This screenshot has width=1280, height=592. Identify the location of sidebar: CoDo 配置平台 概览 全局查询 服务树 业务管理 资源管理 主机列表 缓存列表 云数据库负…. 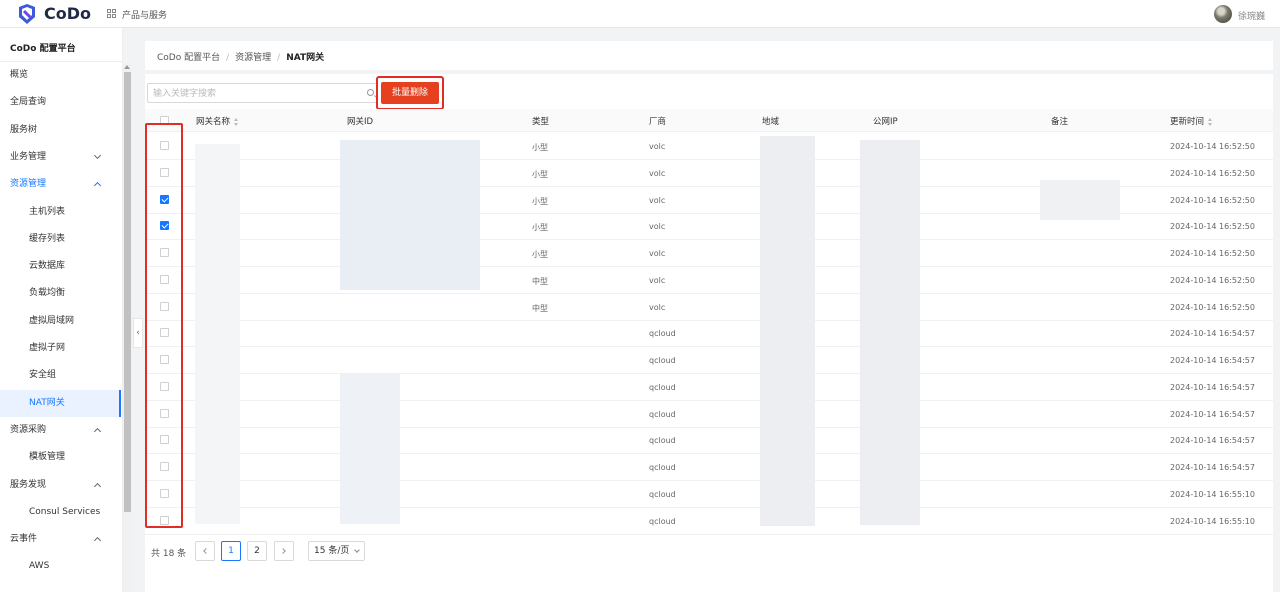
(61, 310).